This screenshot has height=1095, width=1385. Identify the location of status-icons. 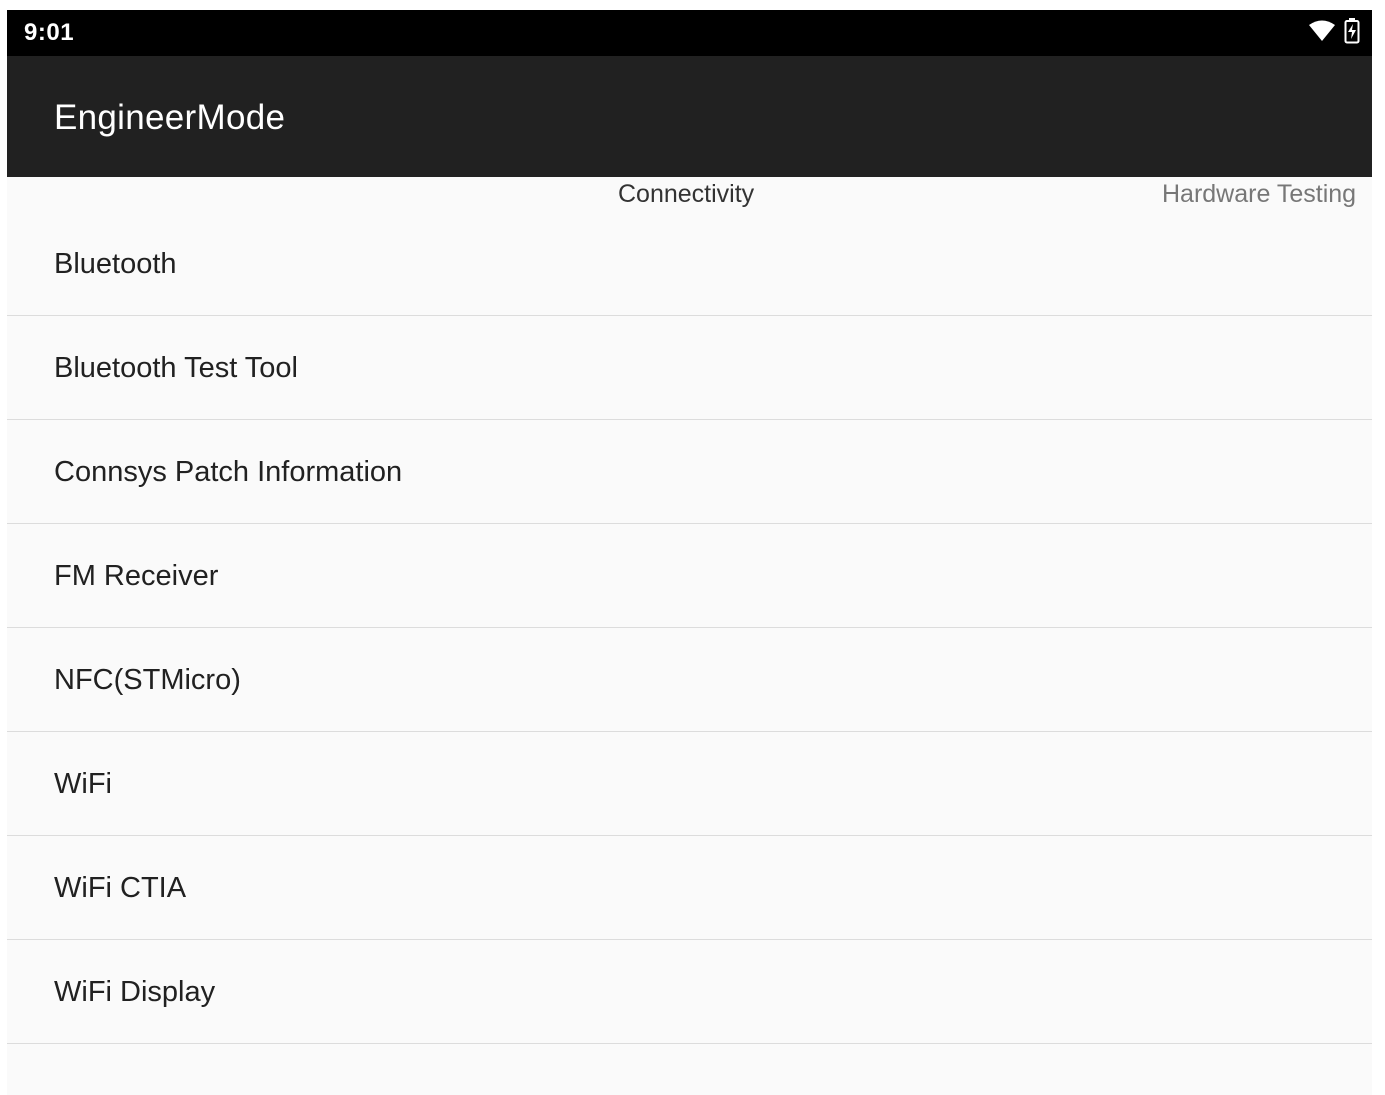
(1334, 33).